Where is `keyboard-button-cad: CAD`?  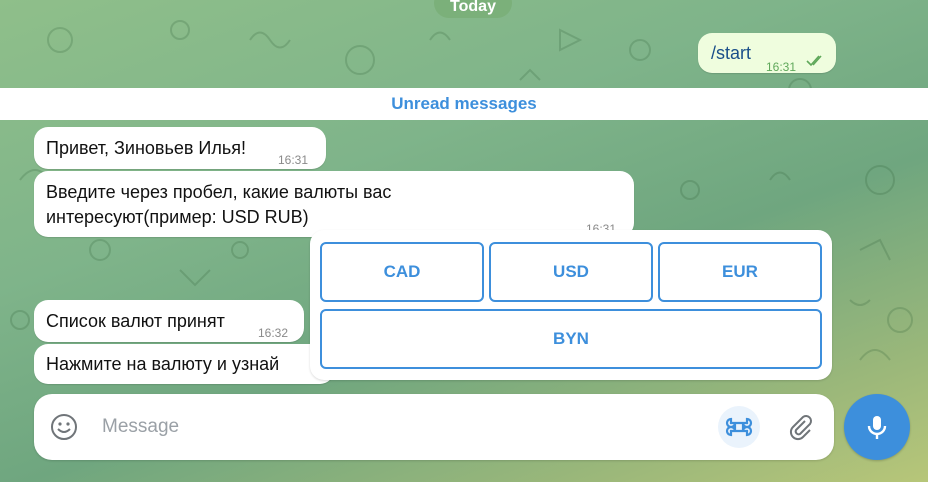 keyboard-button-cad: CAD is located at coordinates (402, 272).